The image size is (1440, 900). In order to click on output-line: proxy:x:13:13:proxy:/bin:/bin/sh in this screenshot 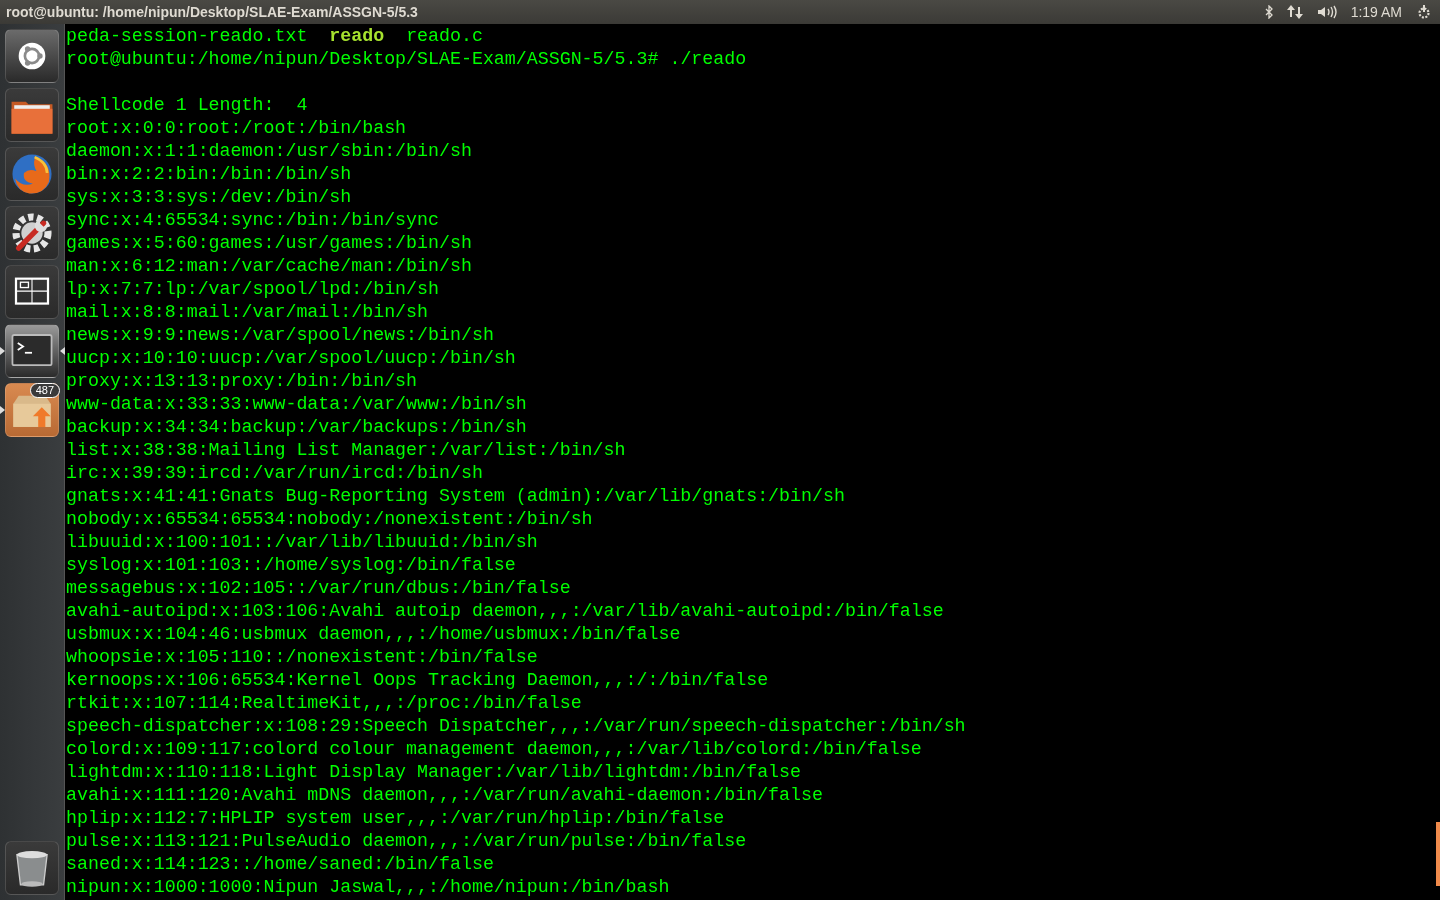, I will do `click(242, 381)`.